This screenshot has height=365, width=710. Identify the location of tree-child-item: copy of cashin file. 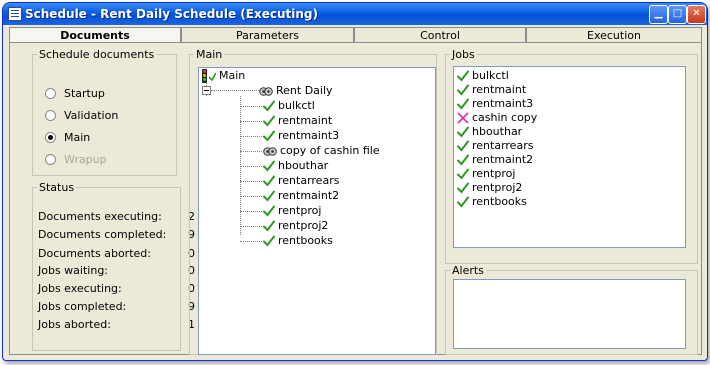
(321, 151).